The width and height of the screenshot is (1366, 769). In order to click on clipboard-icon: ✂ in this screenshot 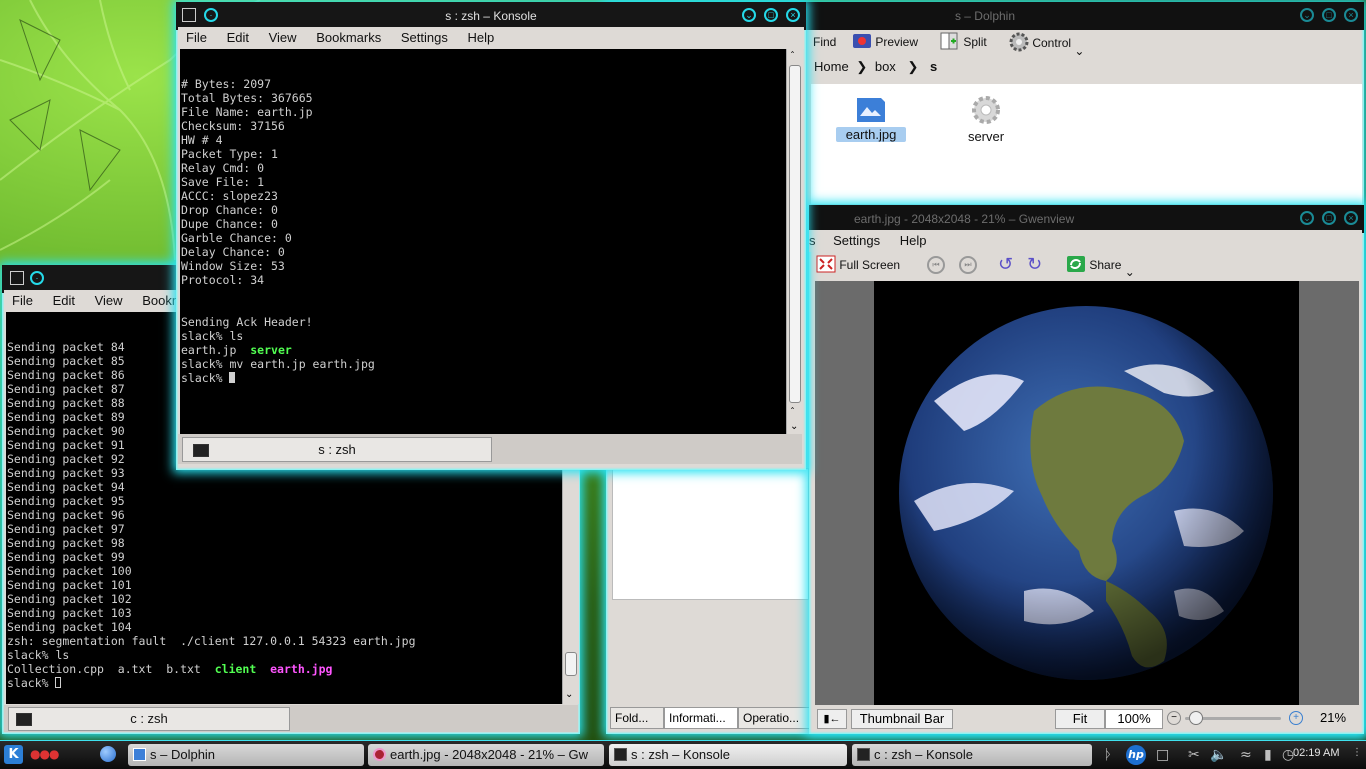, I will do `click(1194, 755)`.